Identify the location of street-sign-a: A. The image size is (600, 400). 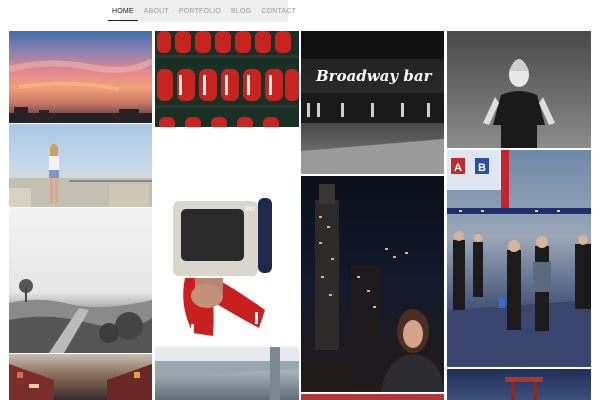
(458, 168).